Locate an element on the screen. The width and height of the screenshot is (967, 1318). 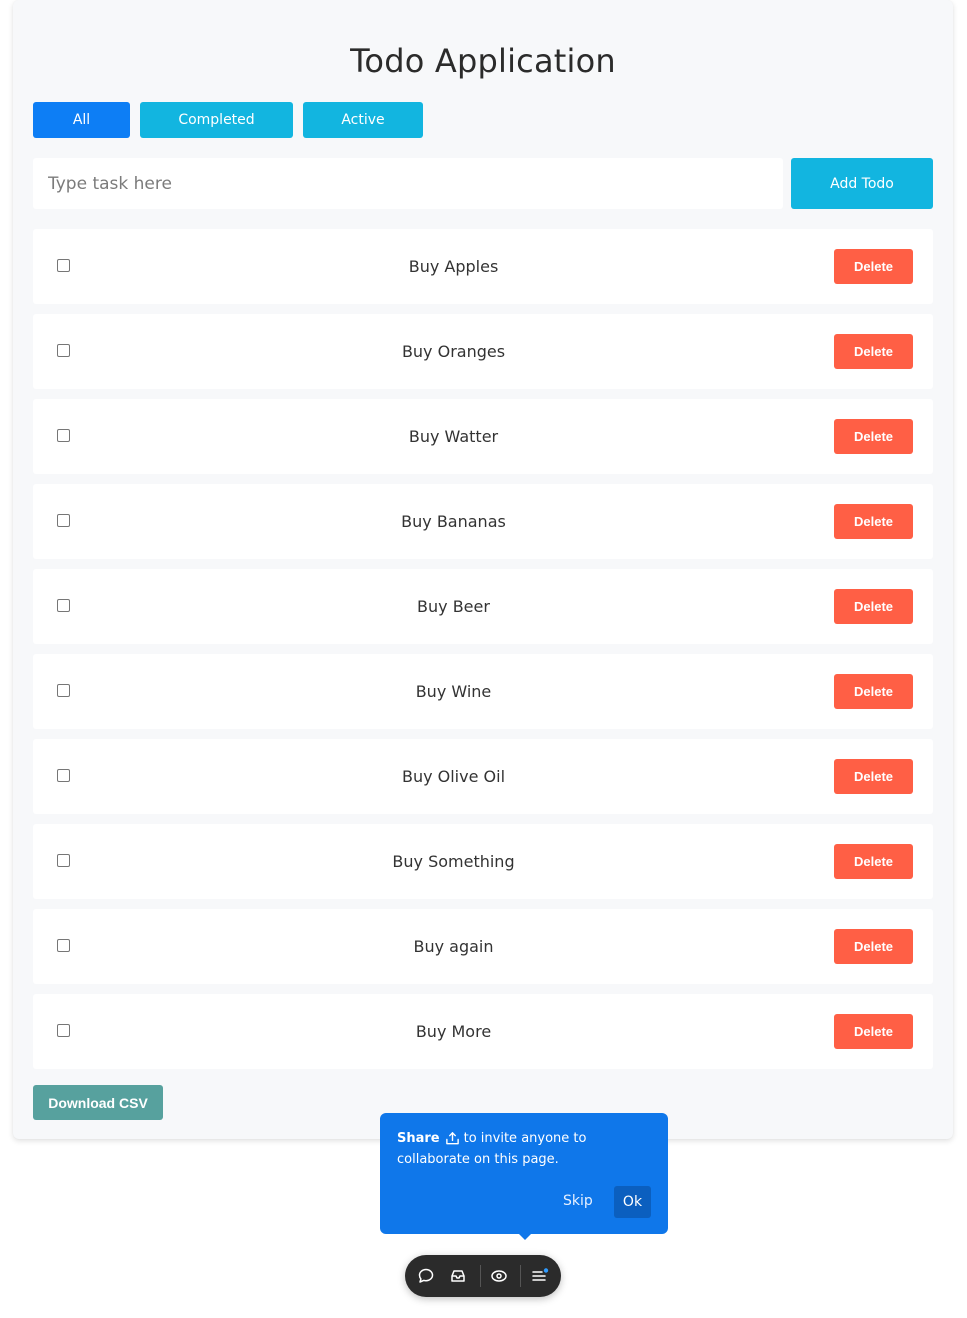
todo-item: Buy Bananas Delete is located at coordinates (483, 521).